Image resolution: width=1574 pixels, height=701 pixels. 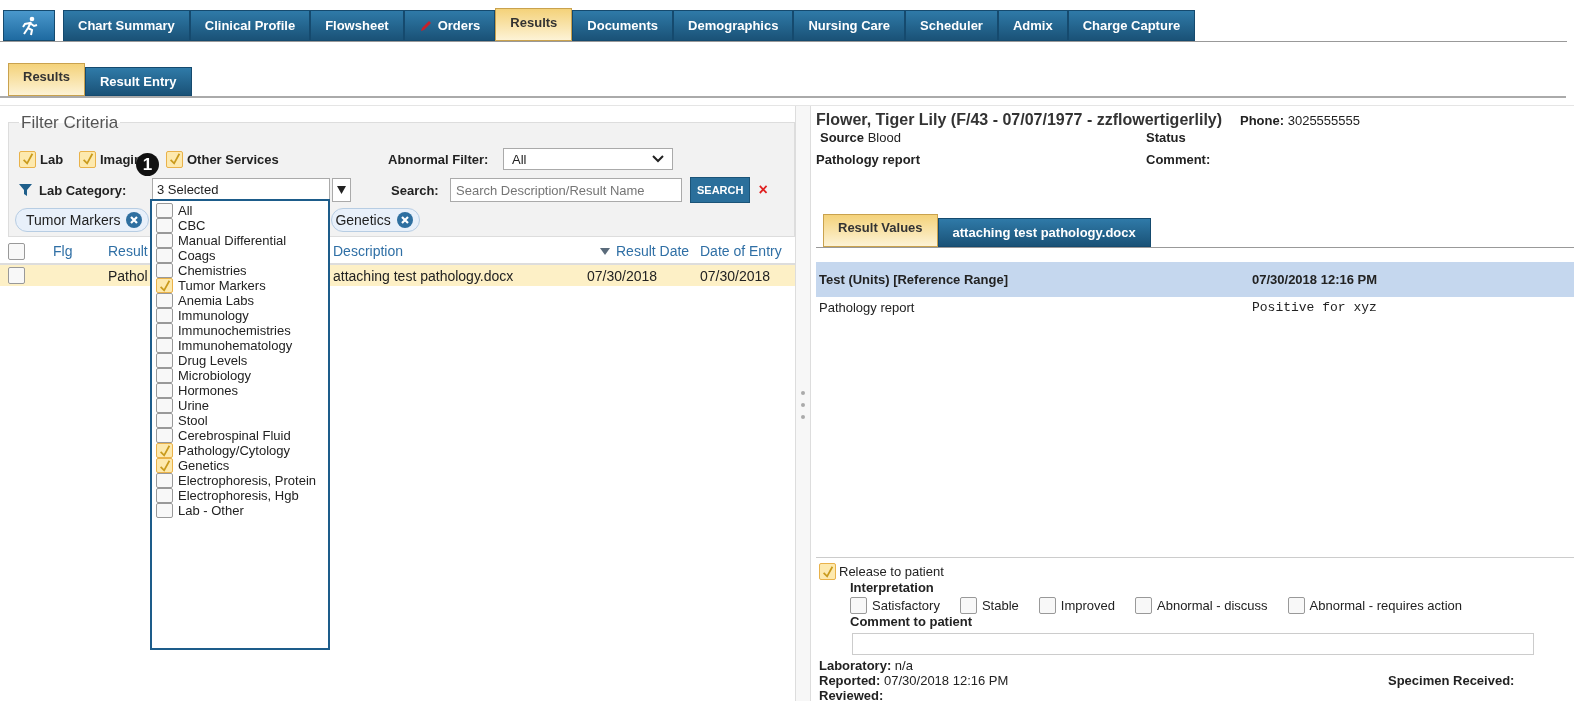 I want to click on column-header: Result Date, so click(x=643, y=251).